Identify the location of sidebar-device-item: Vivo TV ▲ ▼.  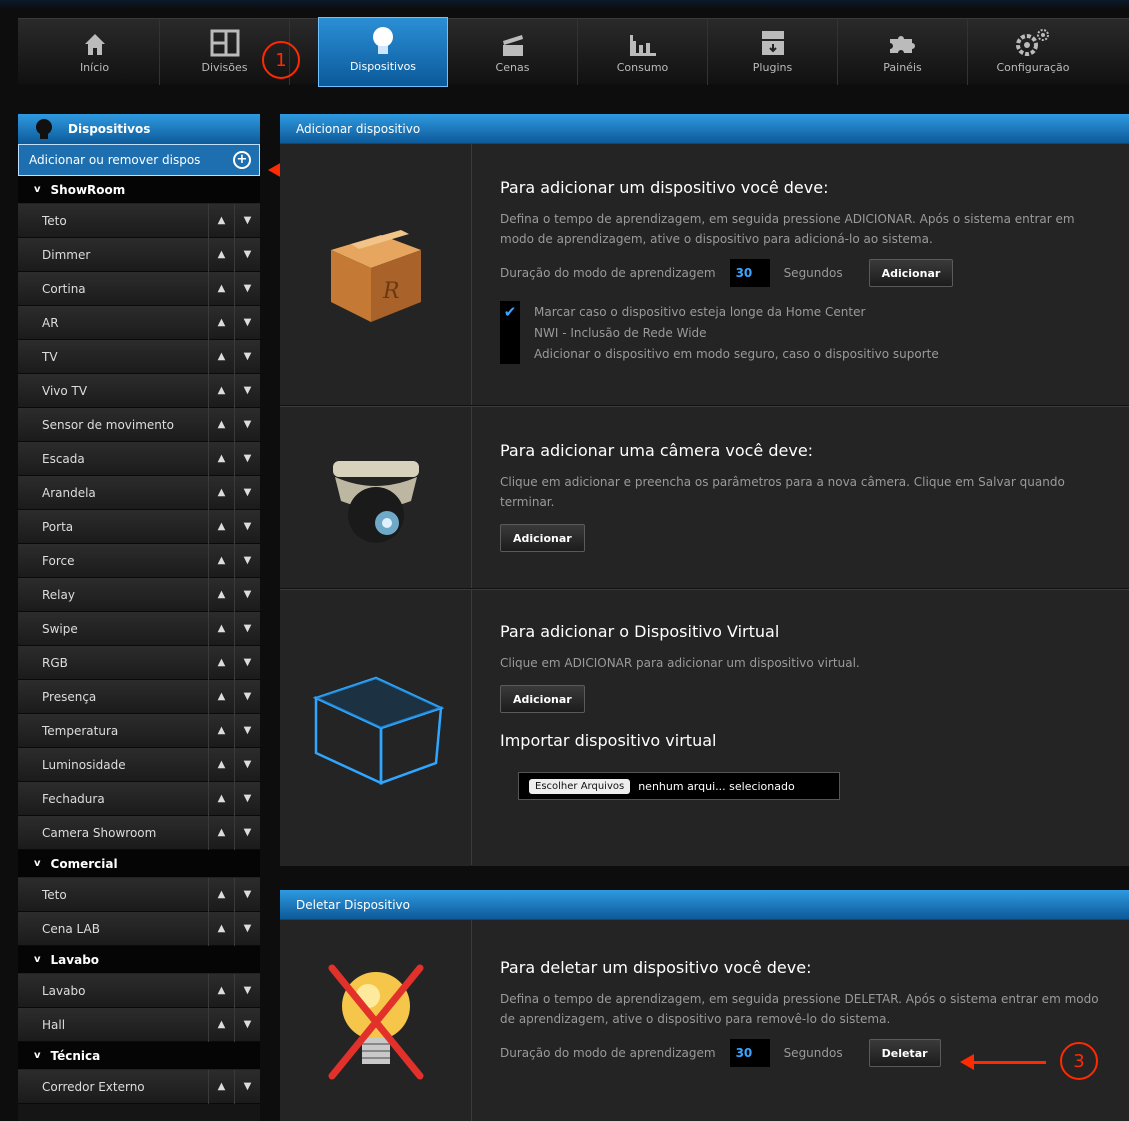
(139, 390).